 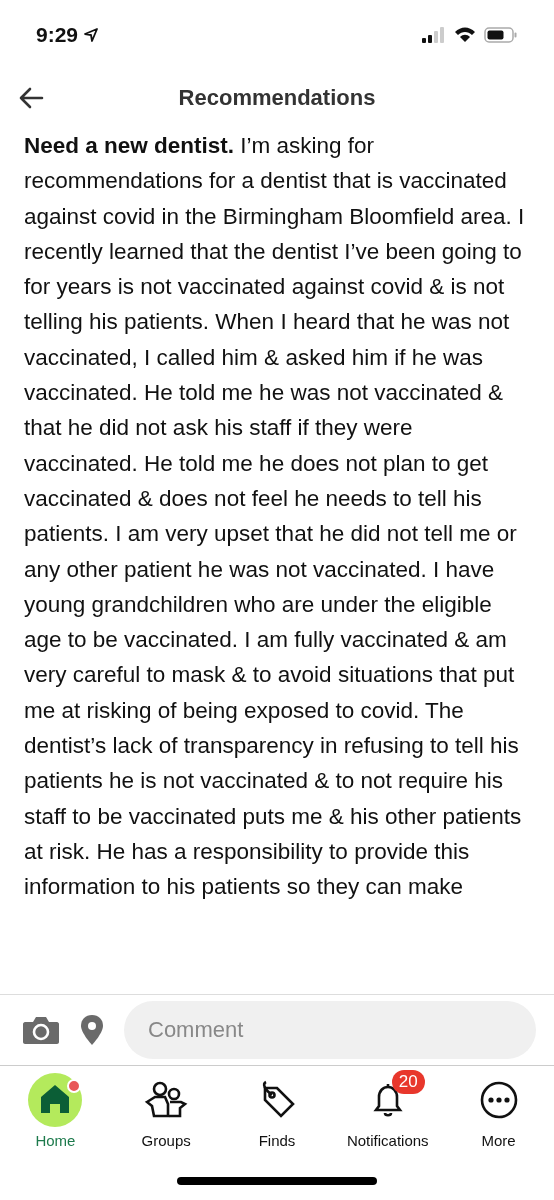 I want to click on notification-count: 20, so click(x=408, y=1082).